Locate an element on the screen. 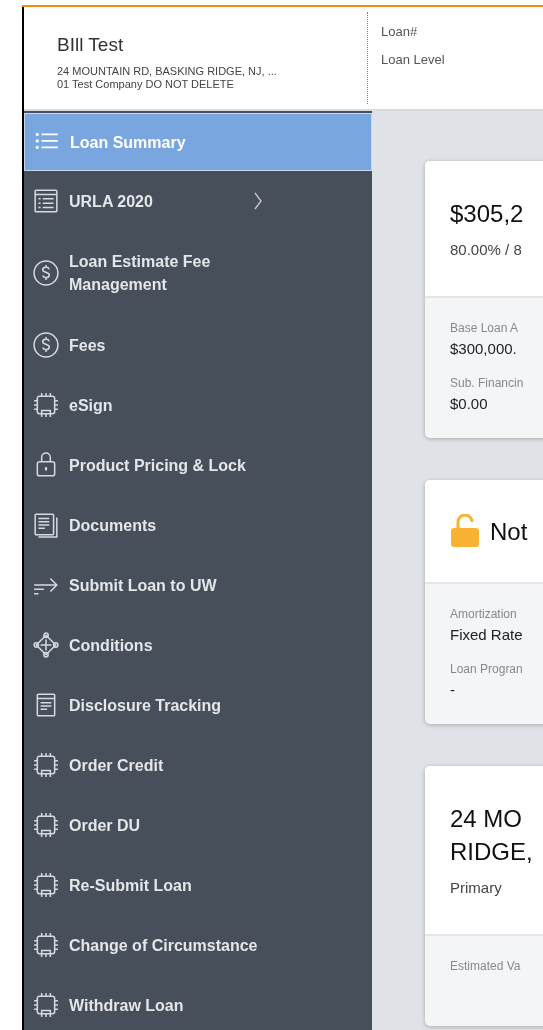 The image size is (543, 1030). sidebar-item: Re-Submit Loan is located at coordinates (198, 885).